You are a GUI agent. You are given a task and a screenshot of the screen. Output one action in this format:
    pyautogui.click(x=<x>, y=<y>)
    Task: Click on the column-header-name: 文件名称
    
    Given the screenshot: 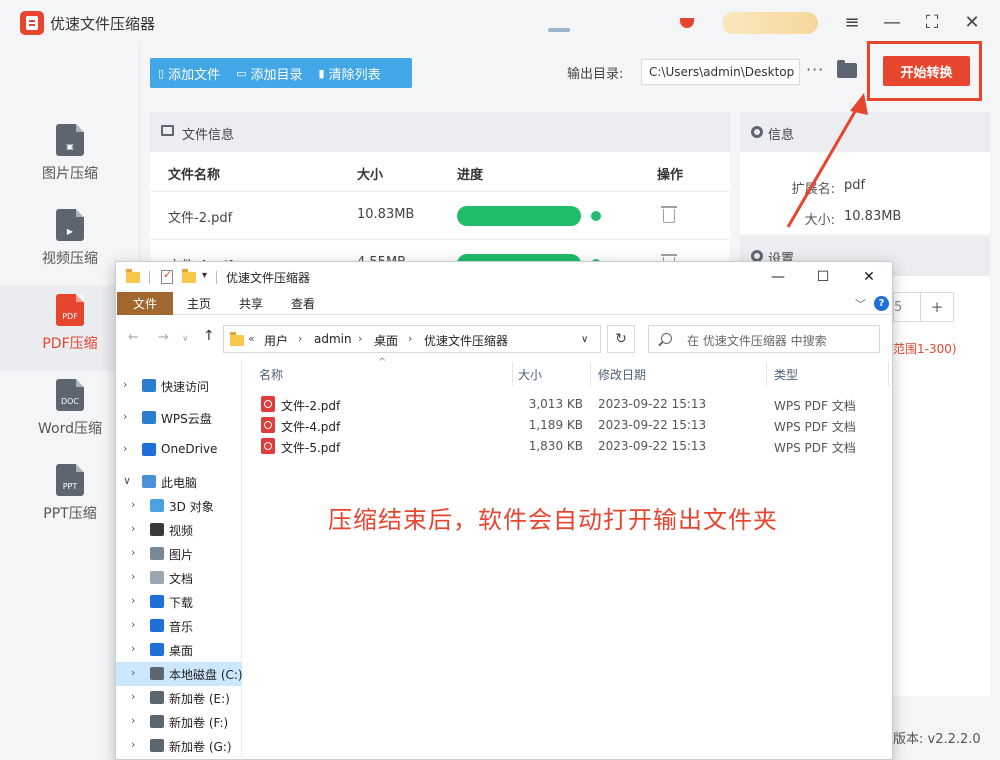 What is the action you would take?
    pyautogui.click(x=194, y=175)
    